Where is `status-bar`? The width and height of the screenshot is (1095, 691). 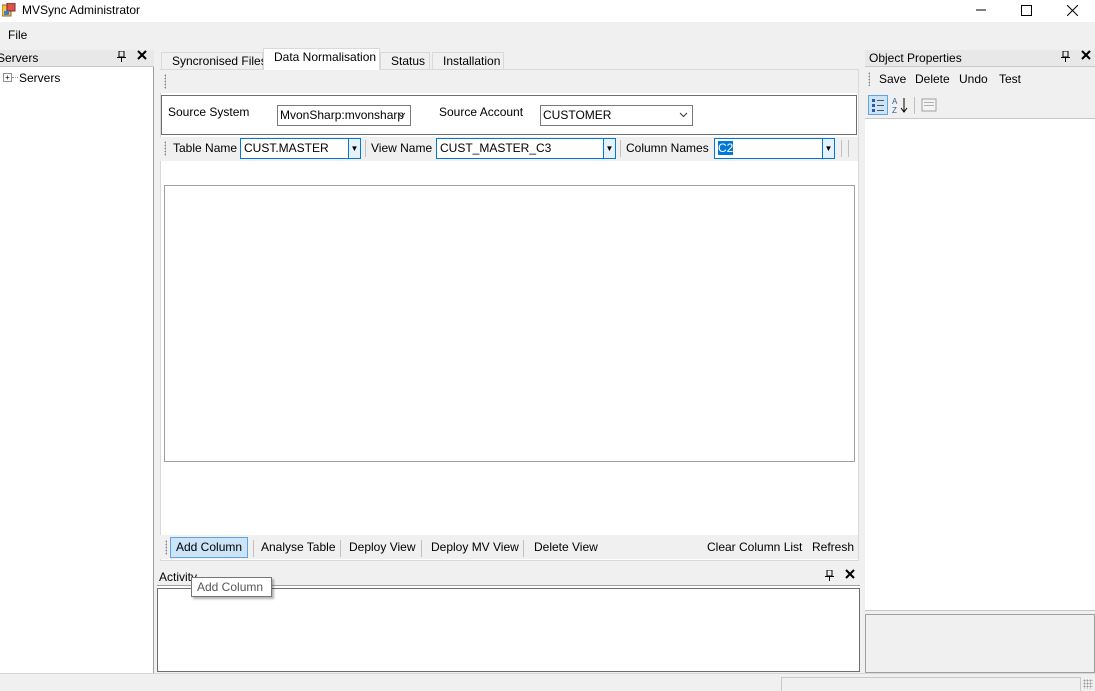
status-bar is located at coordinates (547, 682).